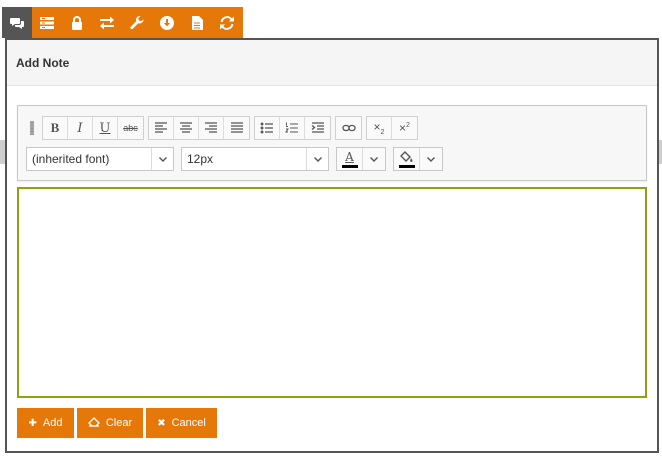 The image size is (662, 460). What do you see at coordinates (71, 159) in the screenshot?
I see `font-family-value: (inherited font)` at bounding box center [71, 159].